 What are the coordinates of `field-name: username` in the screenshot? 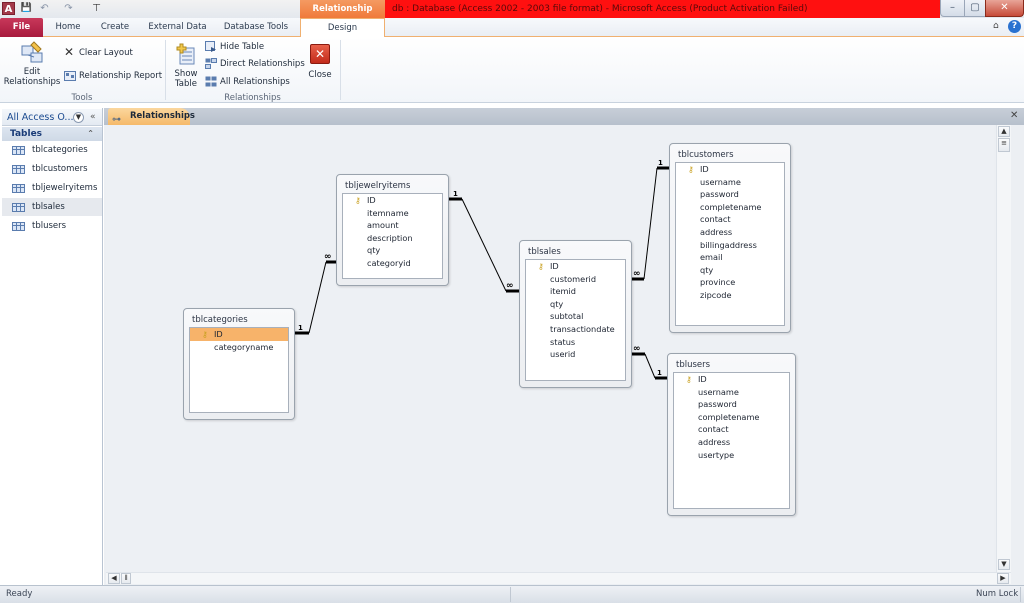 It's located at (720, 181).